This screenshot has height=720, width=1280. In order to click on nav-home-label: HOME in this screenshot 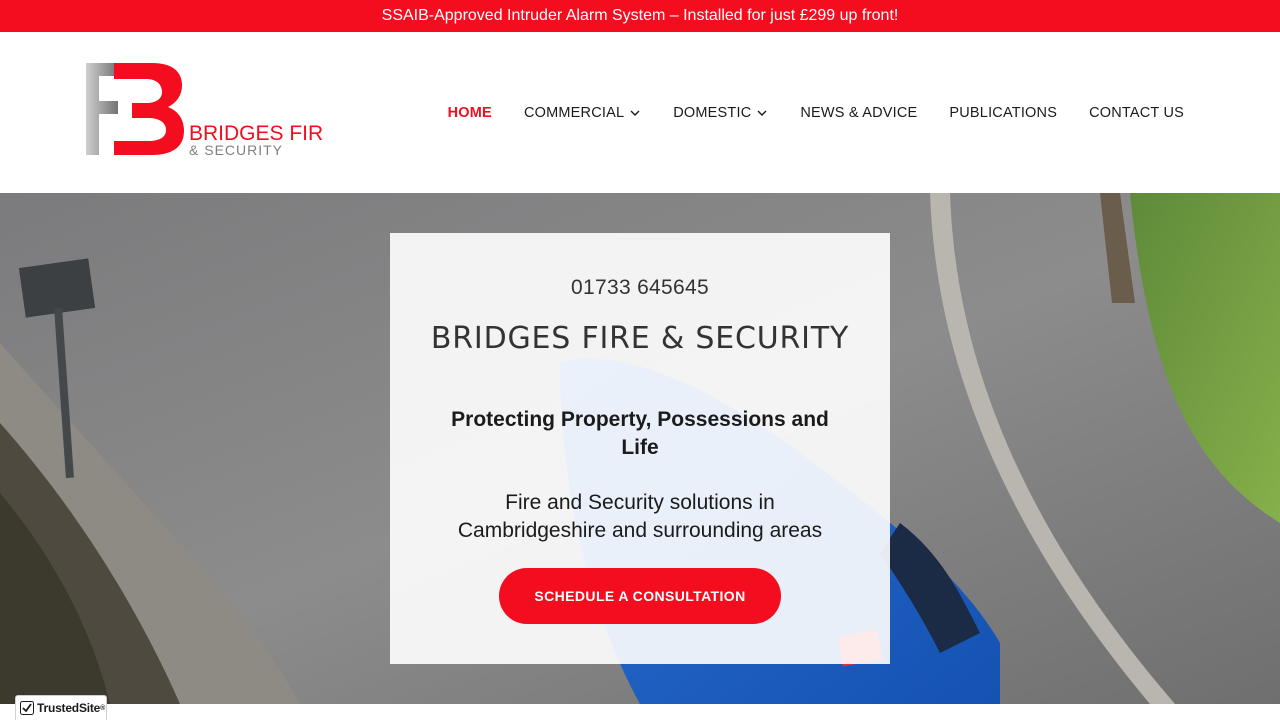, I will do `click(470, 113)`.